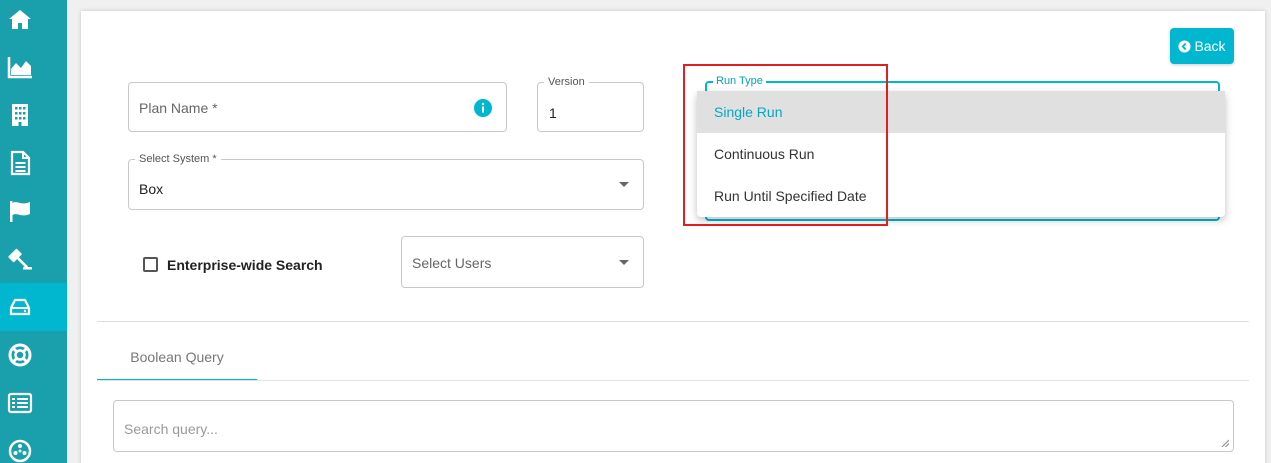 This screenshot has height=463, width=1271. I want to click on nav-organization, so click(33, 115).